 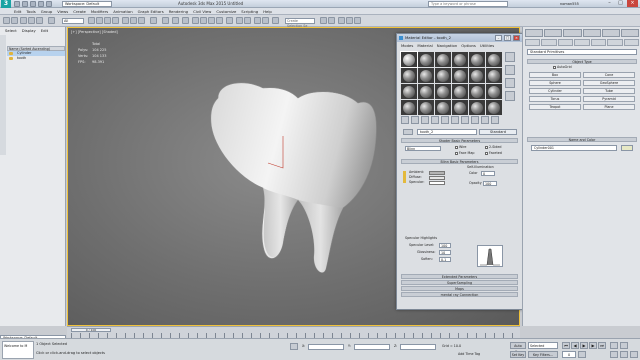 I want to click on diffuse-color-swatch, so click(x=437, y=178).